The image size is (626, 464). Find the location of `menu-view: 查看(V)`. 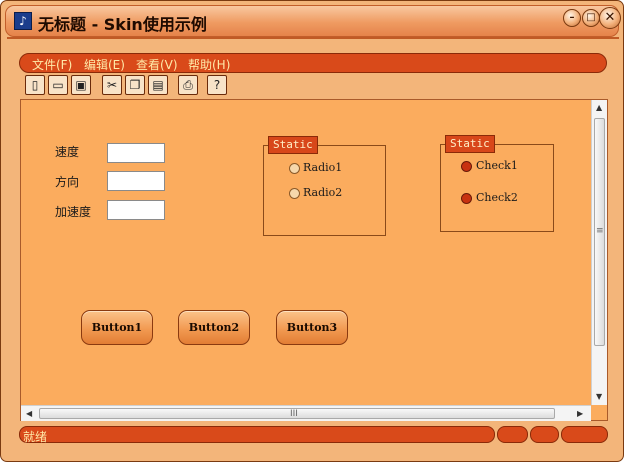

menu-view: 查看(V) is located at coordinates (157, 64).